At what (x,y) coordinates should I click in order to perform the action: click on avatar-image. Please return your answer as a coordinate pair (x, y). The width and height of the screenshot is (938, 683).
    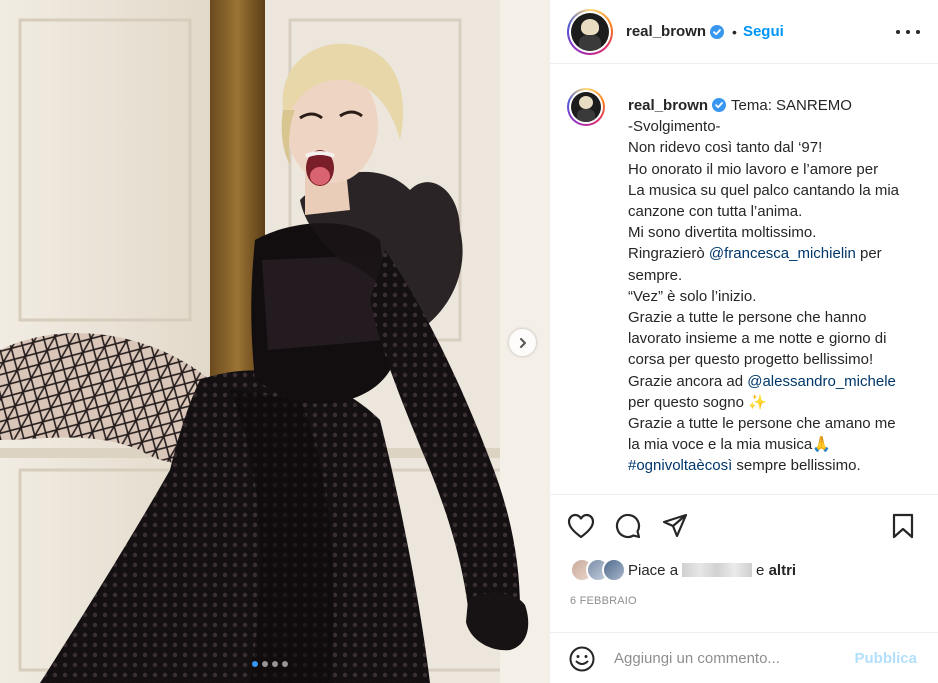
    Looking at the image, I should click on (590, 31).